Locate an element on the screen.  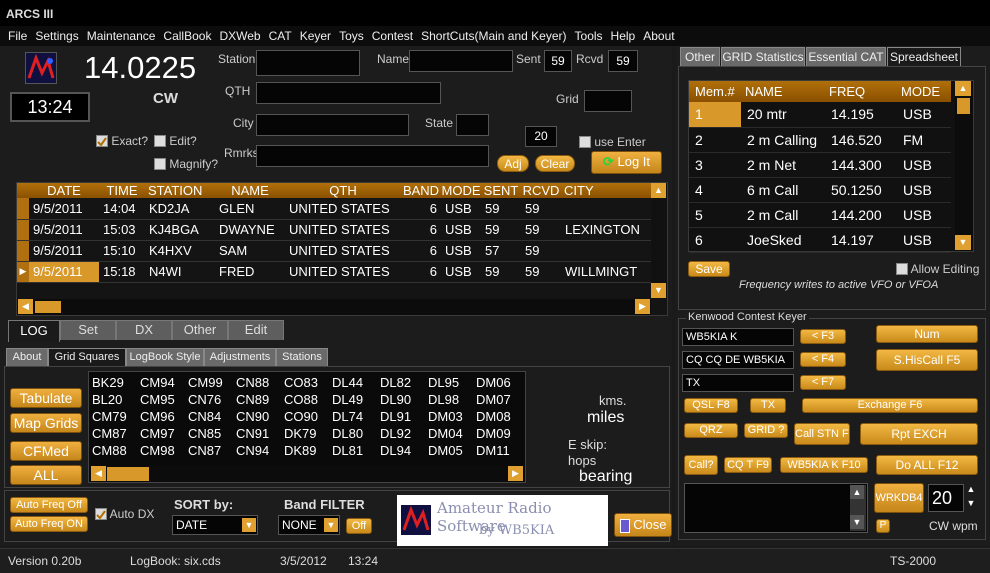
menu-help: Help is located at coordinates (623, 36).